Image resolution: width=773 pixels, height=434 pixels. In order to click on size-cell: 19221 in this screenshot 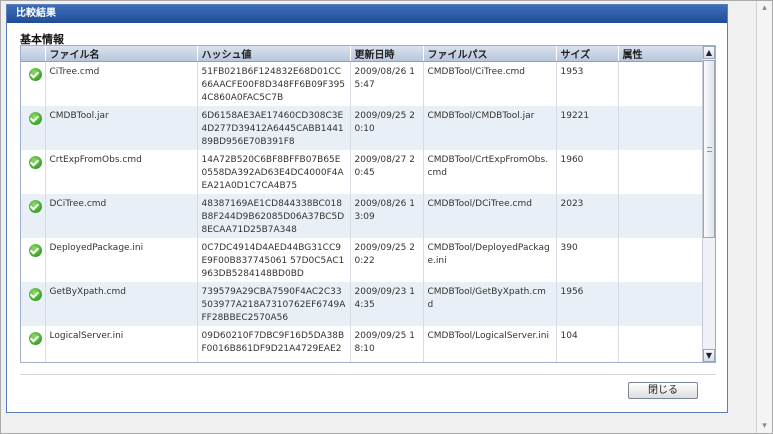, I will do `click(587, 127)`.